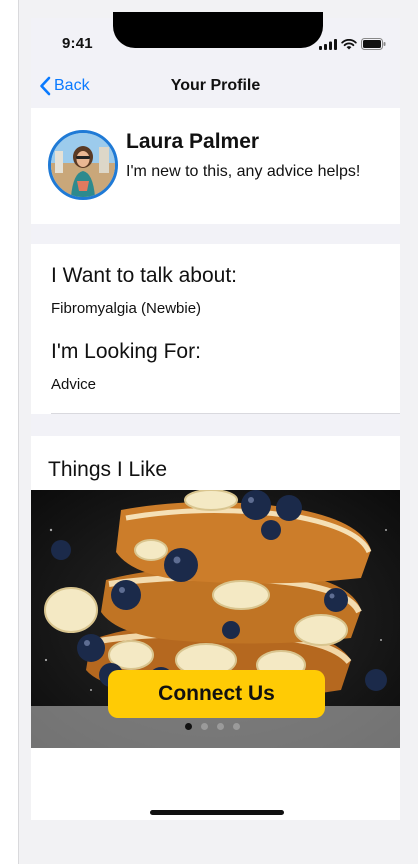  What do you see at coordinates (212, 726) in the screenshot?
I see `carousel-pagination` at bounding box center [212, 726].